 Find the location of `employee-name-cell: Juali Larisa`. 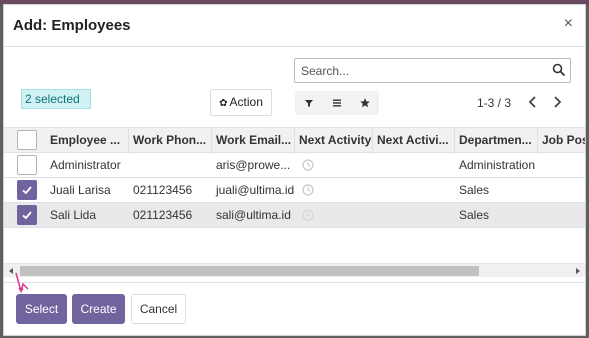

employee-name-cell: Juali Larisa is located at coordinates (80, 190).